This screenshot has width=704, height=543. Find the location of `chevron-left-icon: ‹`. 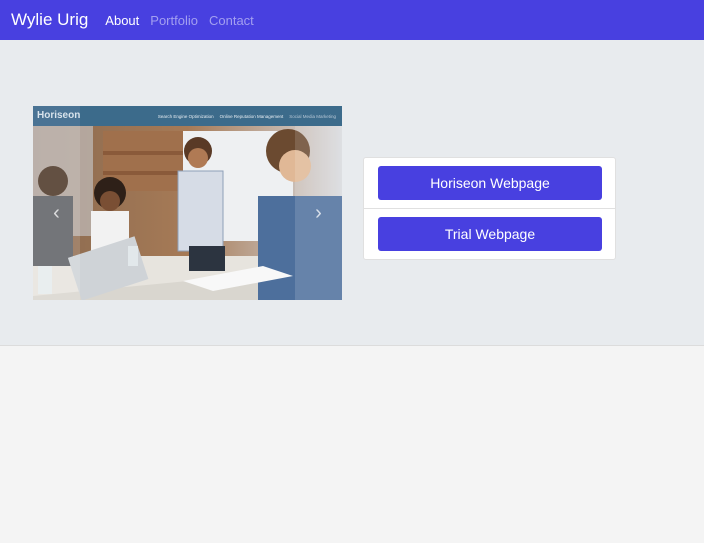

chevron-left-icon: ‹ is located at coordinates (56, 212).